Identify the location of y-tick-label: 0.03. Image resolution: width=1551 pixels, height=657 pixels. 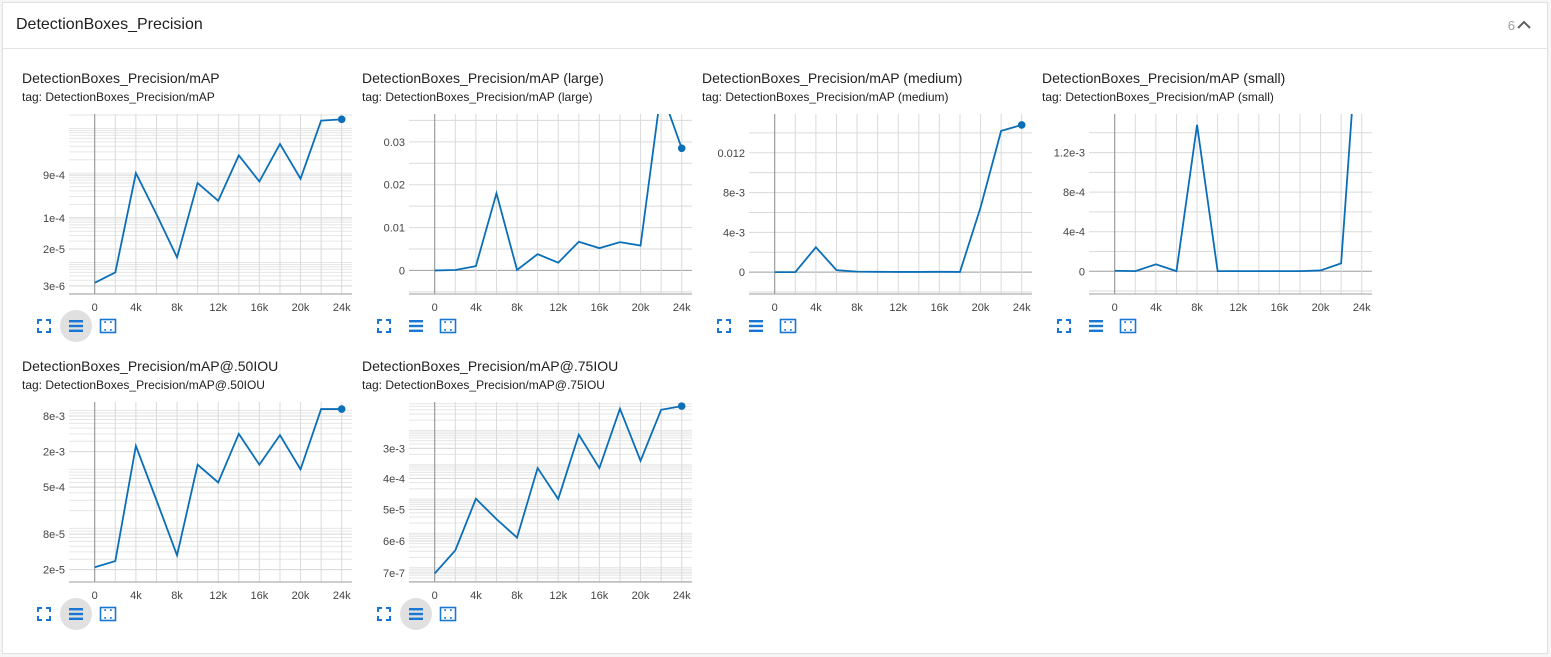
(394, 143).